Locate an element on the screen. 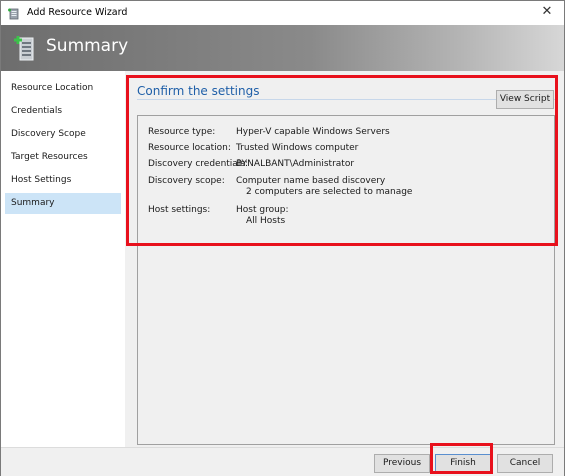 The width and height of the screenshot is (565, 476). finish-button: Finish is located at coordinates (463, 463).